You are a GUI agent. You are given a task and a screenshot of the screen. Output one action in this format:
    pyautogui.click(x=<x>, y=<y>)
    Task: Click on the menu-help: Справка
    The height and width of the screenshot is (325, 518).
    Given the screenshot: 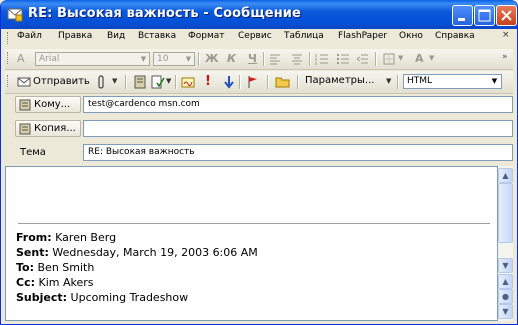 What is the action you would take?
    pyautogui.click(x=455, y=36)
    